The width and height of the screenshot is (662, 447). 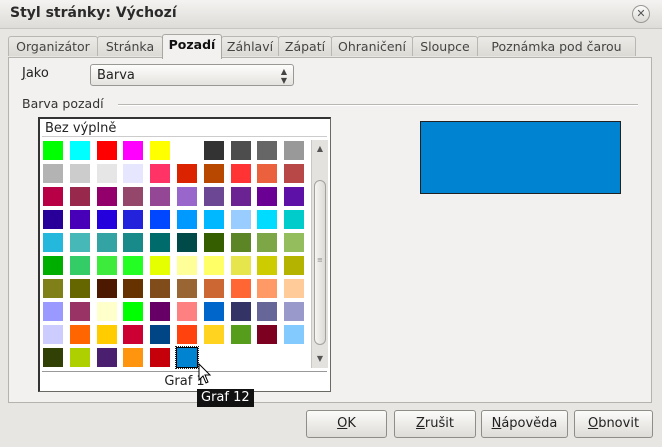 What do you see at coordinates (250, 46) in the screenshot?
I see `tab-zahlavi: Záhlaví` at bounding box center [250, 46].